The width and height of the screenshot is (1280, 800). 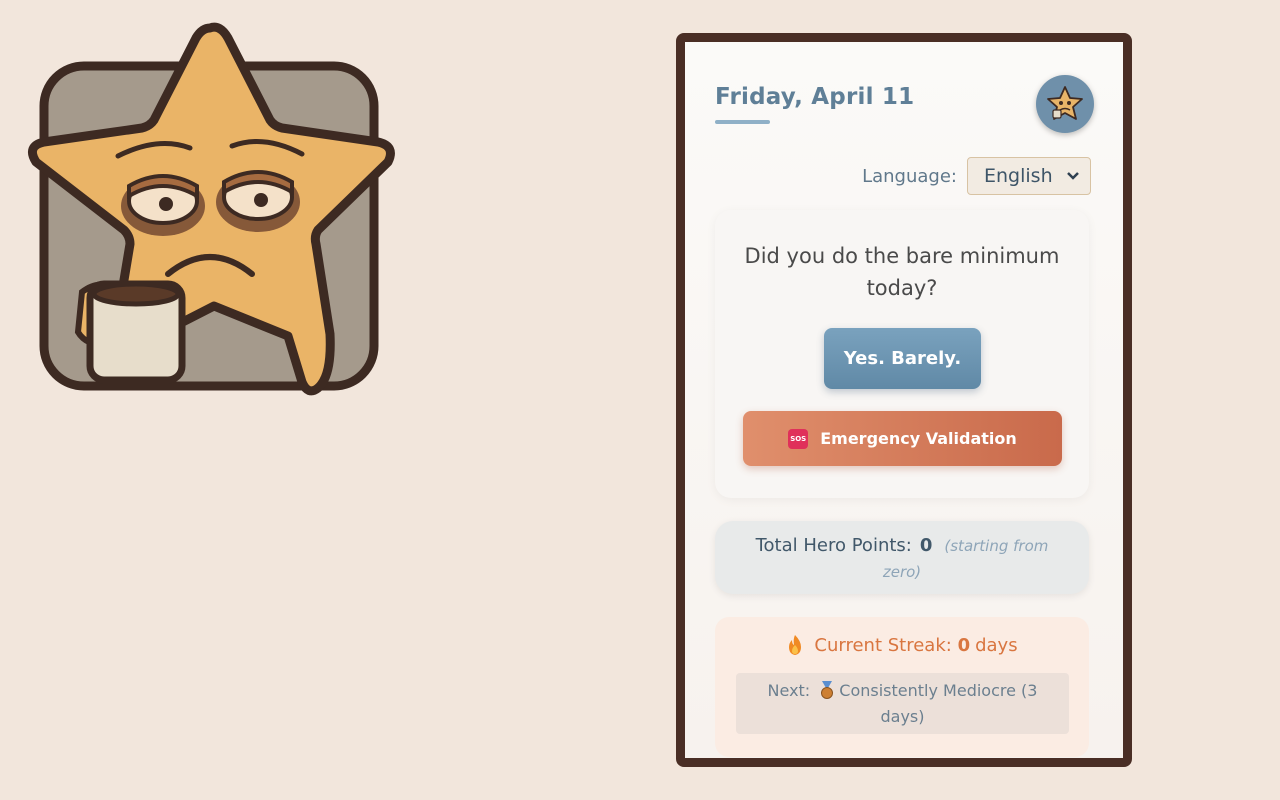 I want to click on next-prefix: Next:, so click(x=789, y=690).